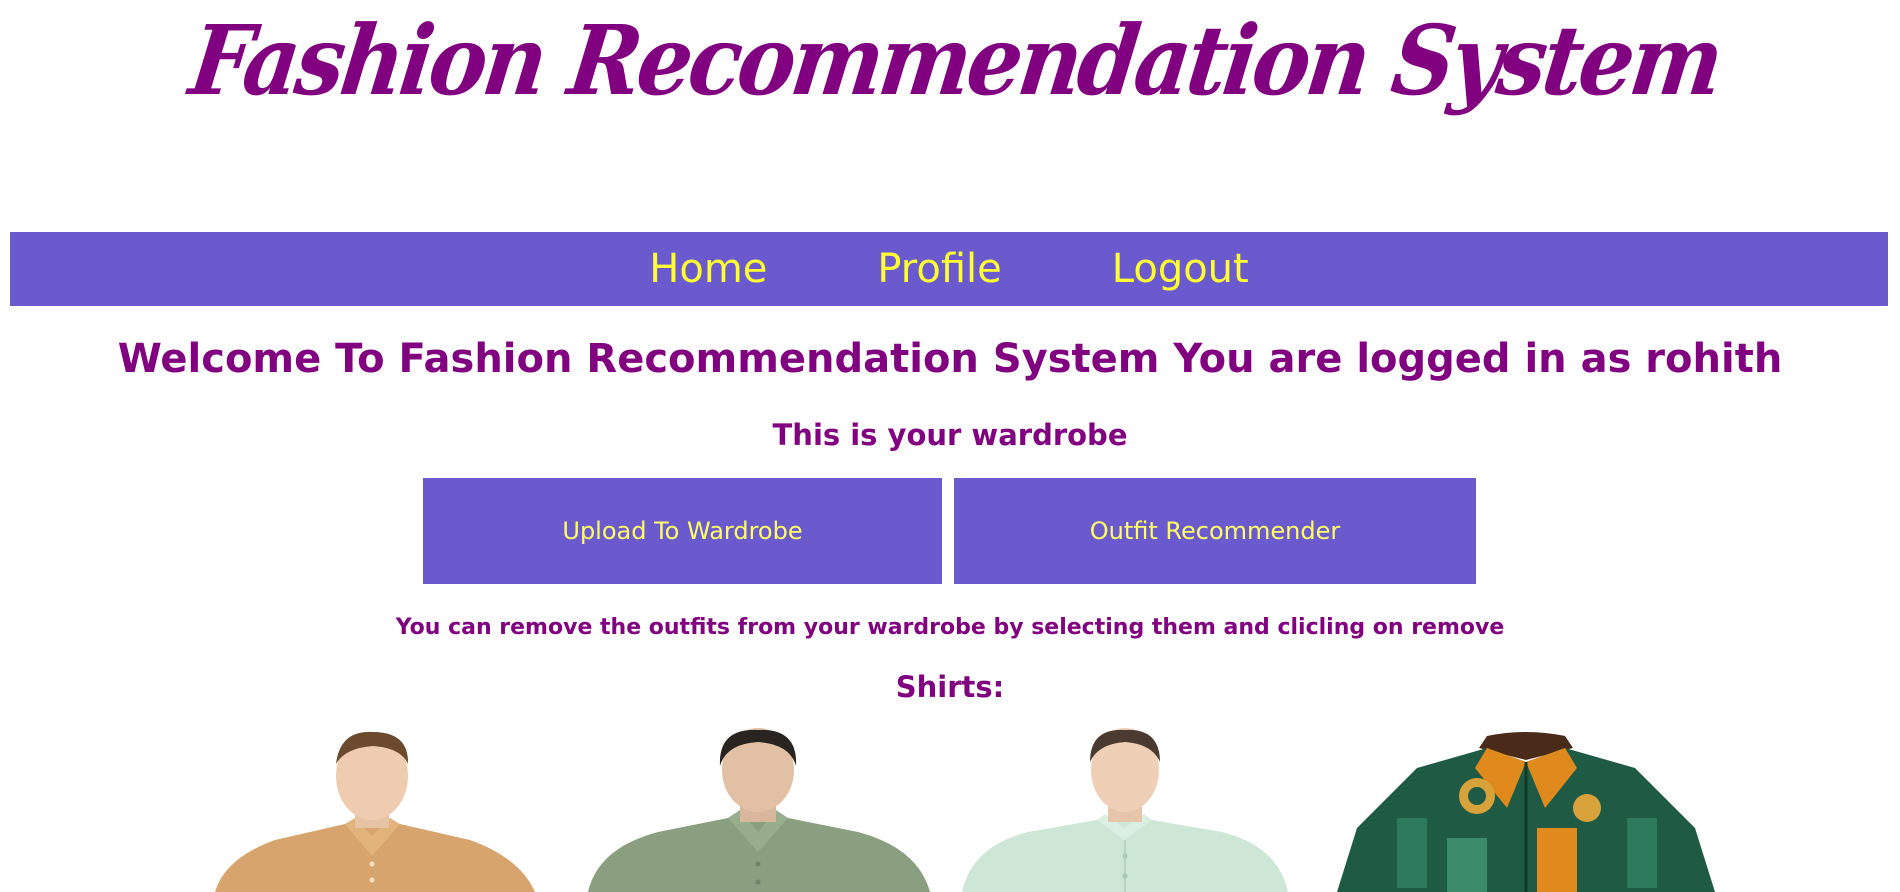 The width and height of the screenshot is (1900, 892). I want to click on wardrobe-heading: This is your wardrobe, so click(950, 435).